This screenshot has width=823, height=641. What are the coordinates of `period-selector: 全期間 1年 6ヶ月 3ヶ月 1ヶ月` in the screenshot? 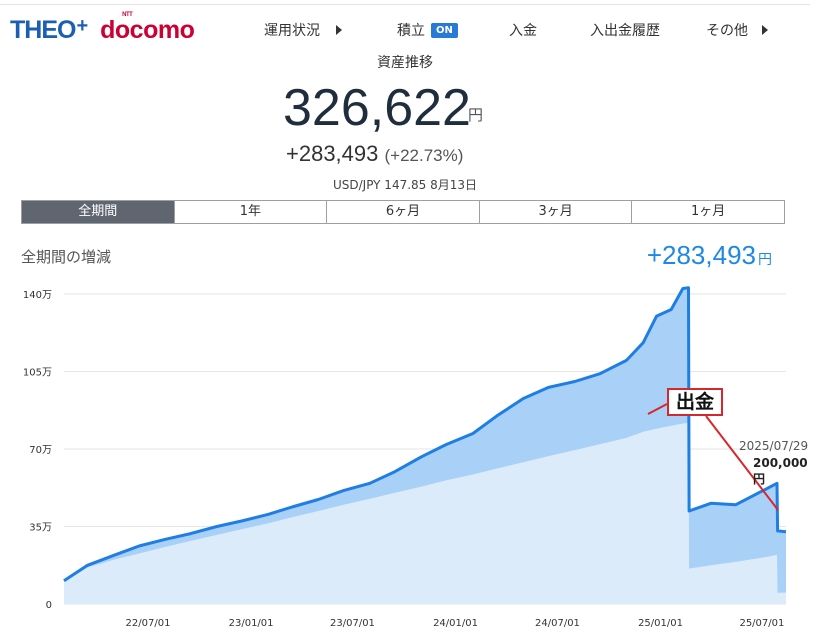 It's located at (403, 212).